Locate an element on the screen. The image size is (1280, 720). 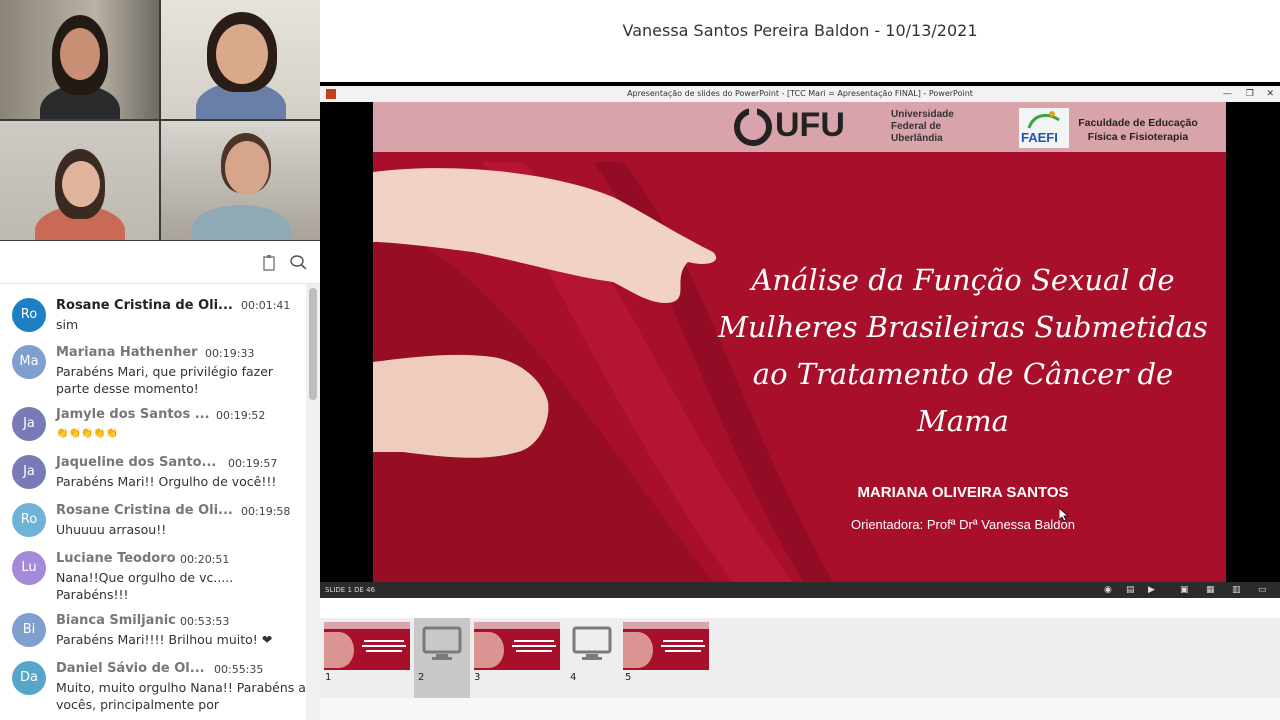
message-time: 00:19:52 is located at coordinates (241, 415).